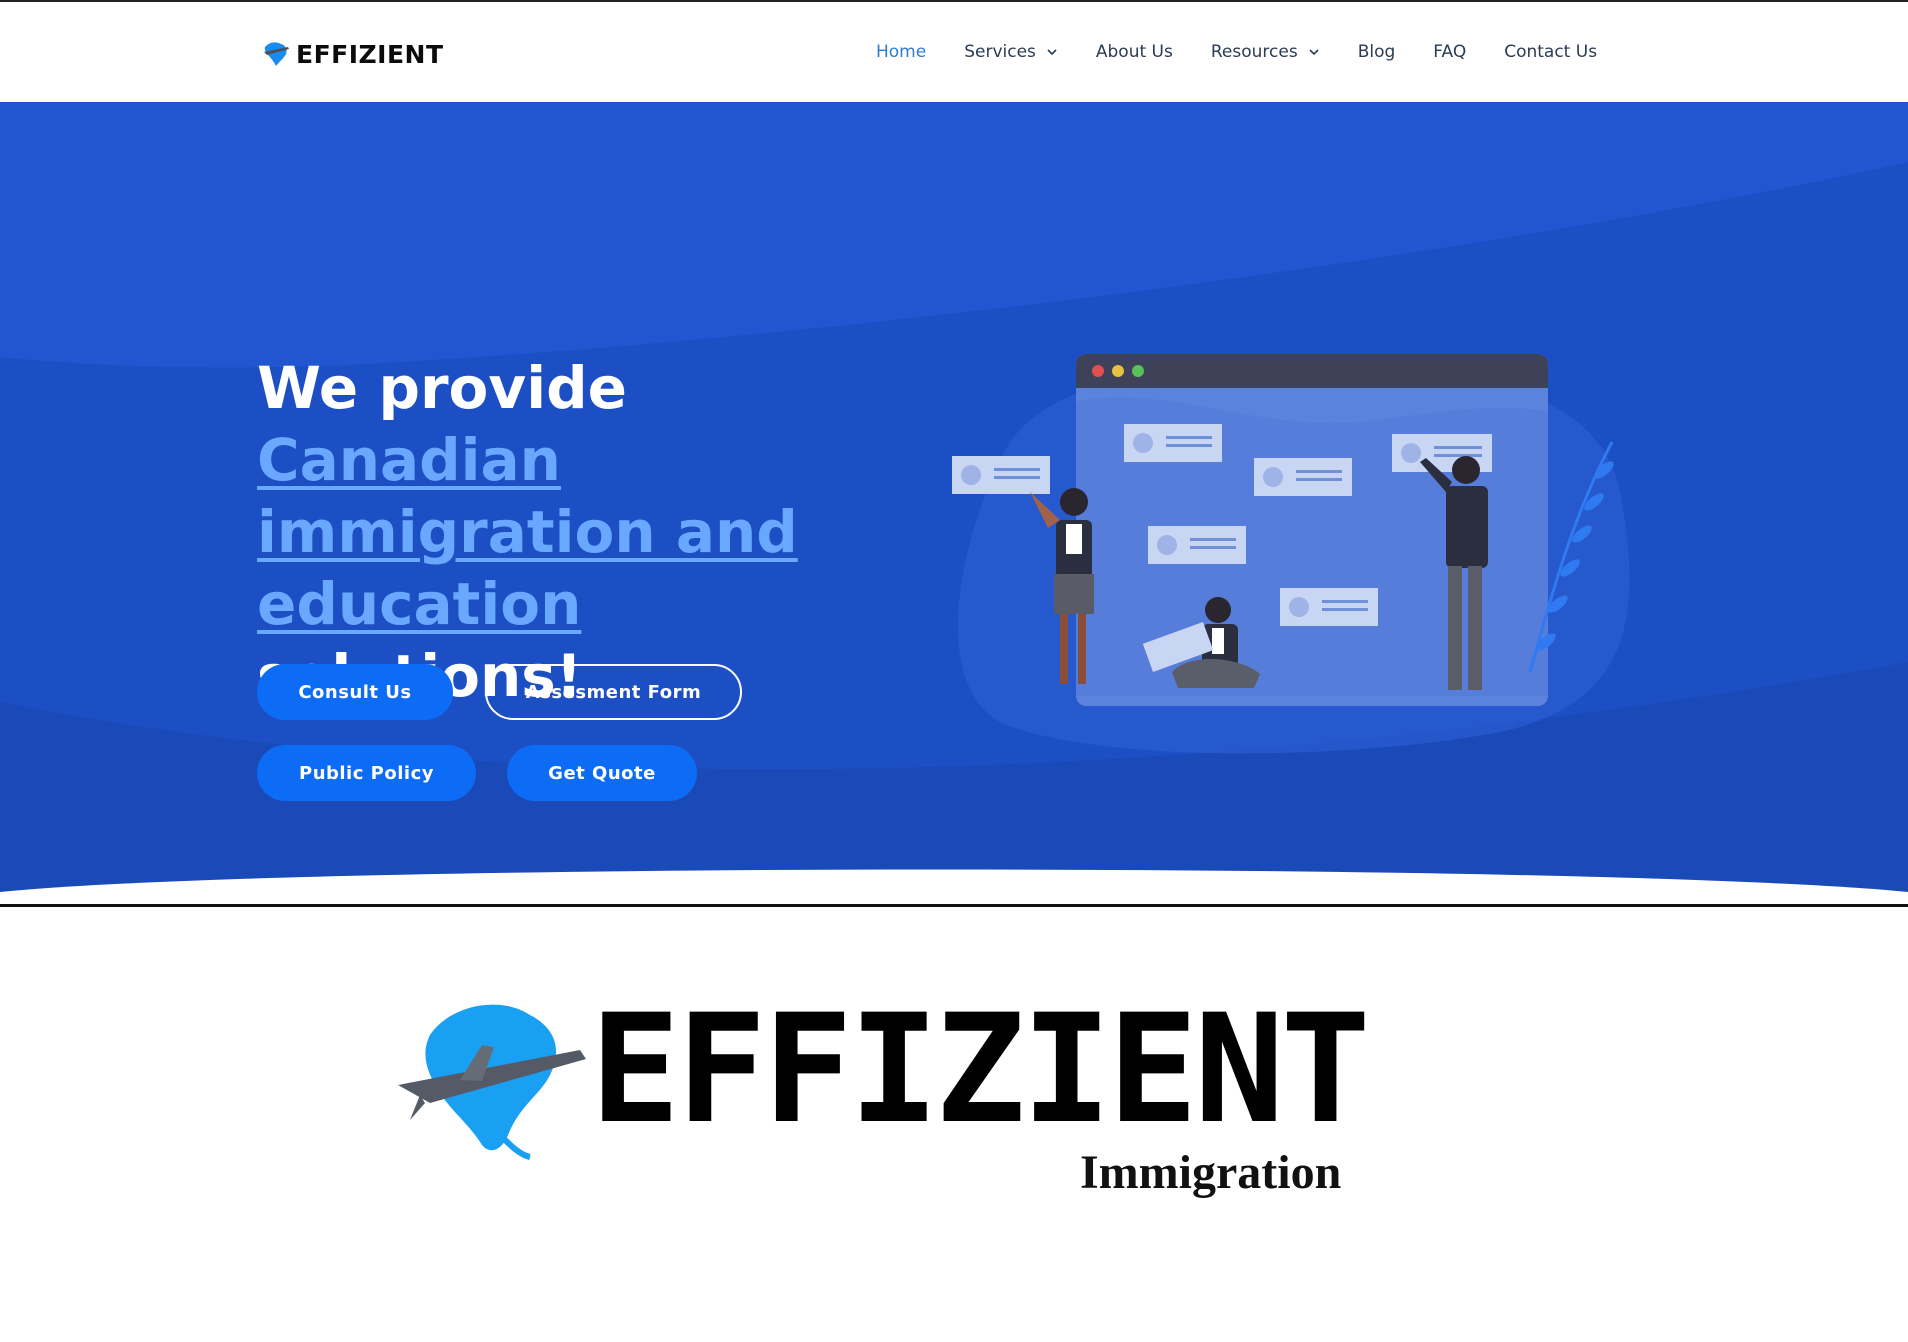 The image size is (1908, 1342). What do you see at coordinates (980, 1070) in the screenshot?
I see `brand-logo-text: EFFIZIENT` at bounding box center [980, 1070].